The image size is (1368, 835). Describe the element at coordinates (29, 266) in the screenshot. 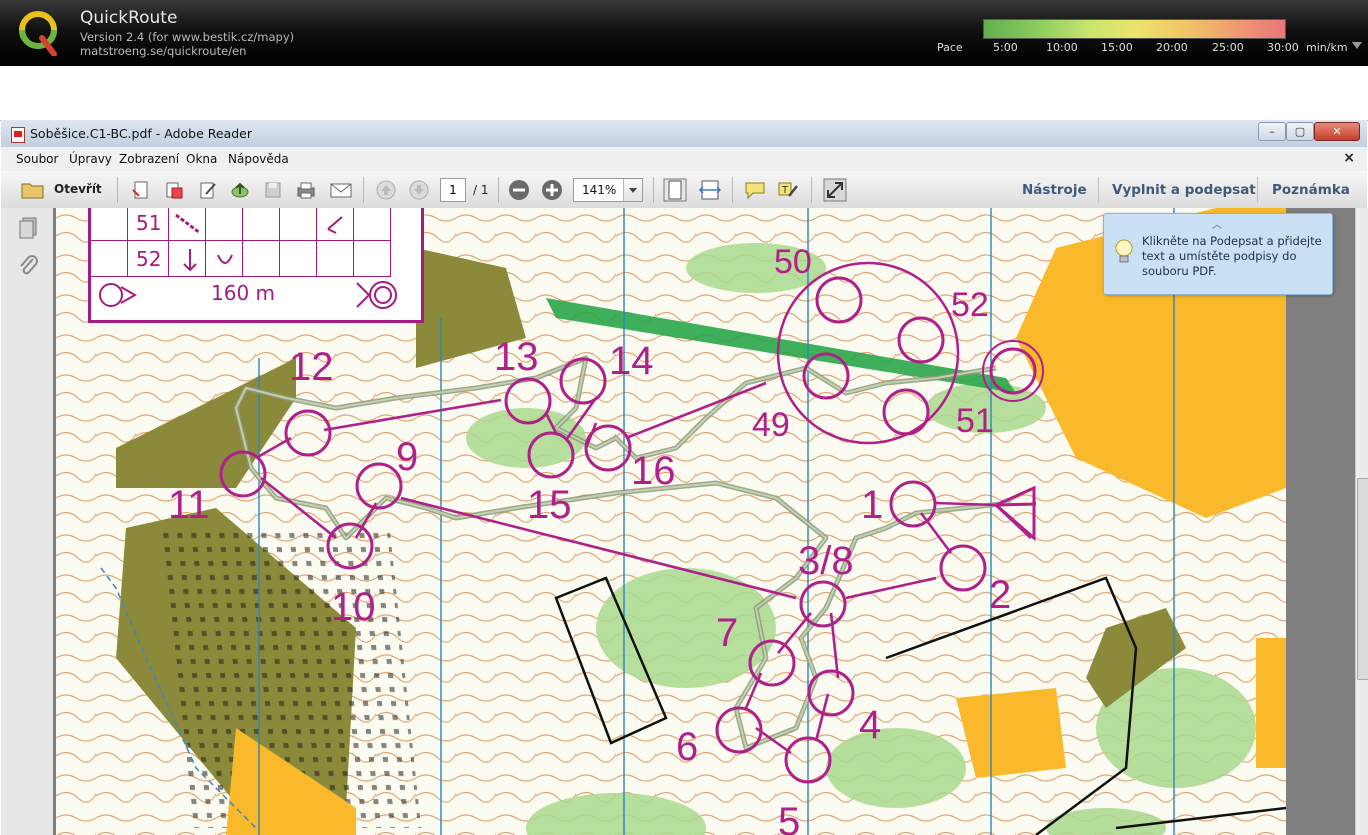

I see `attachment-icon` at that location.